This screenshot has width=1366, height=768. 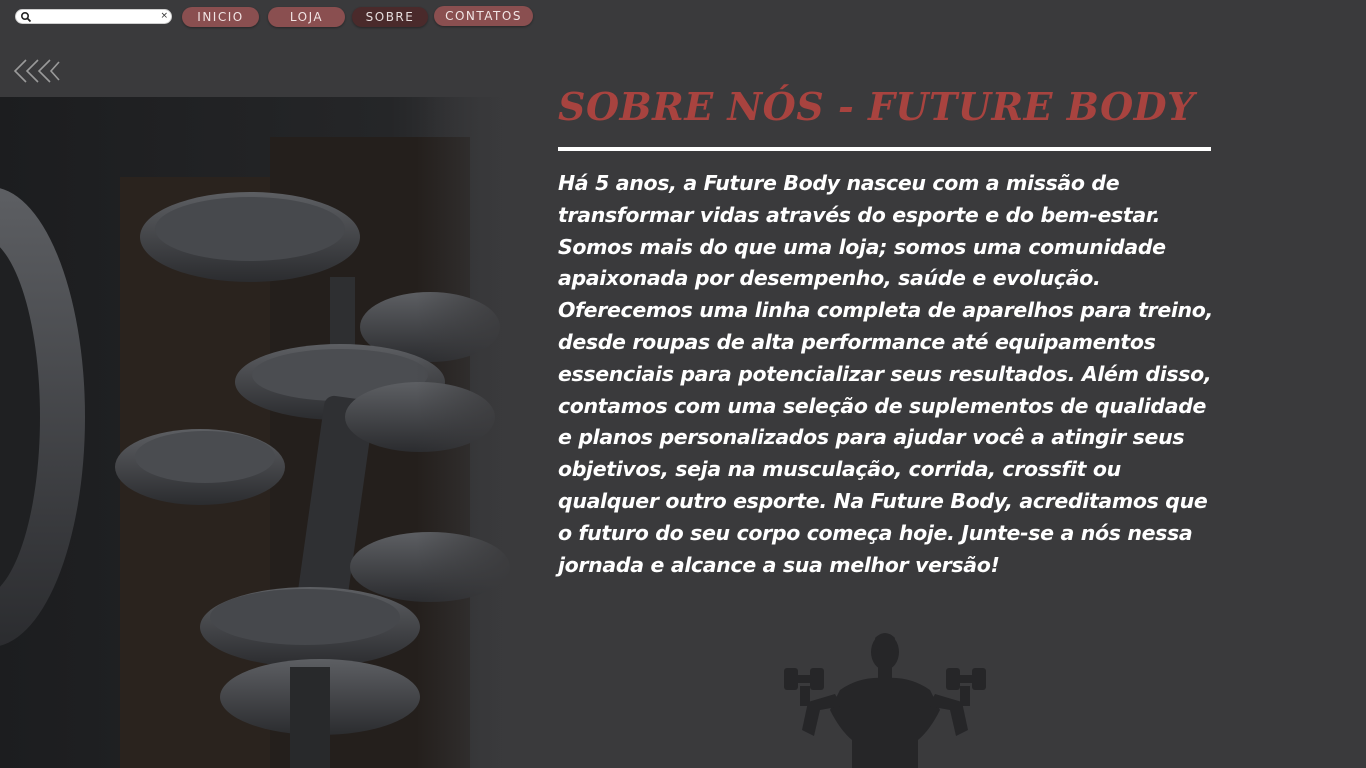 What do you see at coordinates (26, 17) in the screenshot?
I see `search-icon` at bounding box center [26, 17].